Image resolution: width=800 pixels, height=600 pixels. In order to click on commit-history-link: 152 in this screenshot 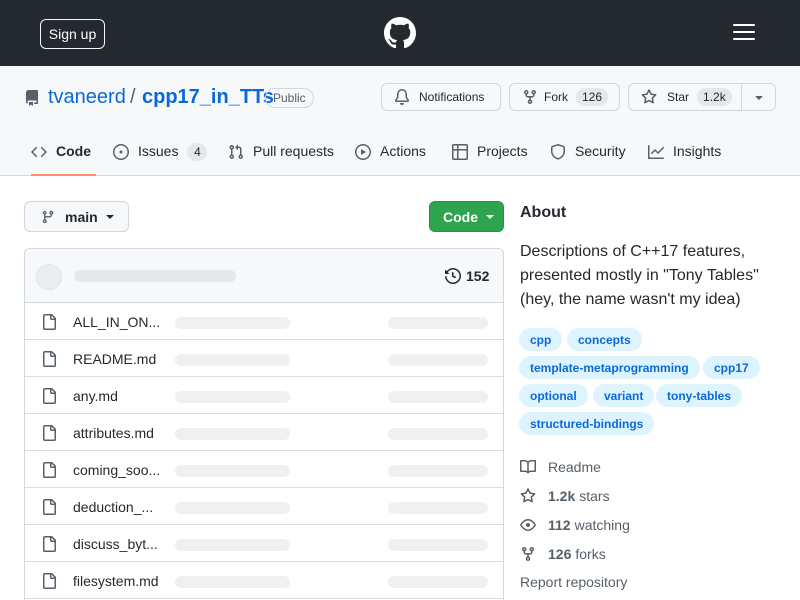, I will do `click(467, 276)`.